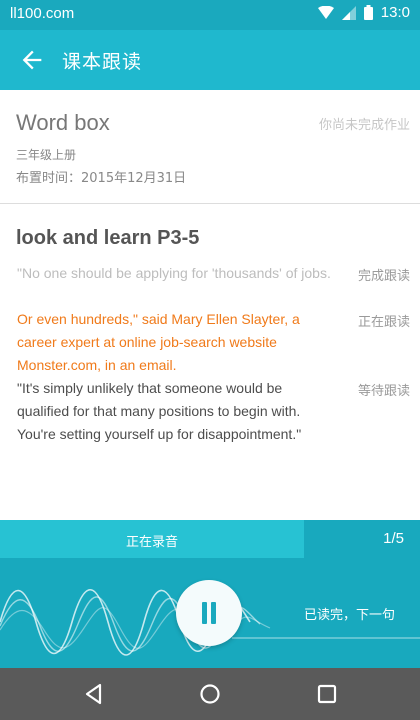 The height and width of the screenshot is (720, 420). I want to click on battery-icon, so click(368, 12).